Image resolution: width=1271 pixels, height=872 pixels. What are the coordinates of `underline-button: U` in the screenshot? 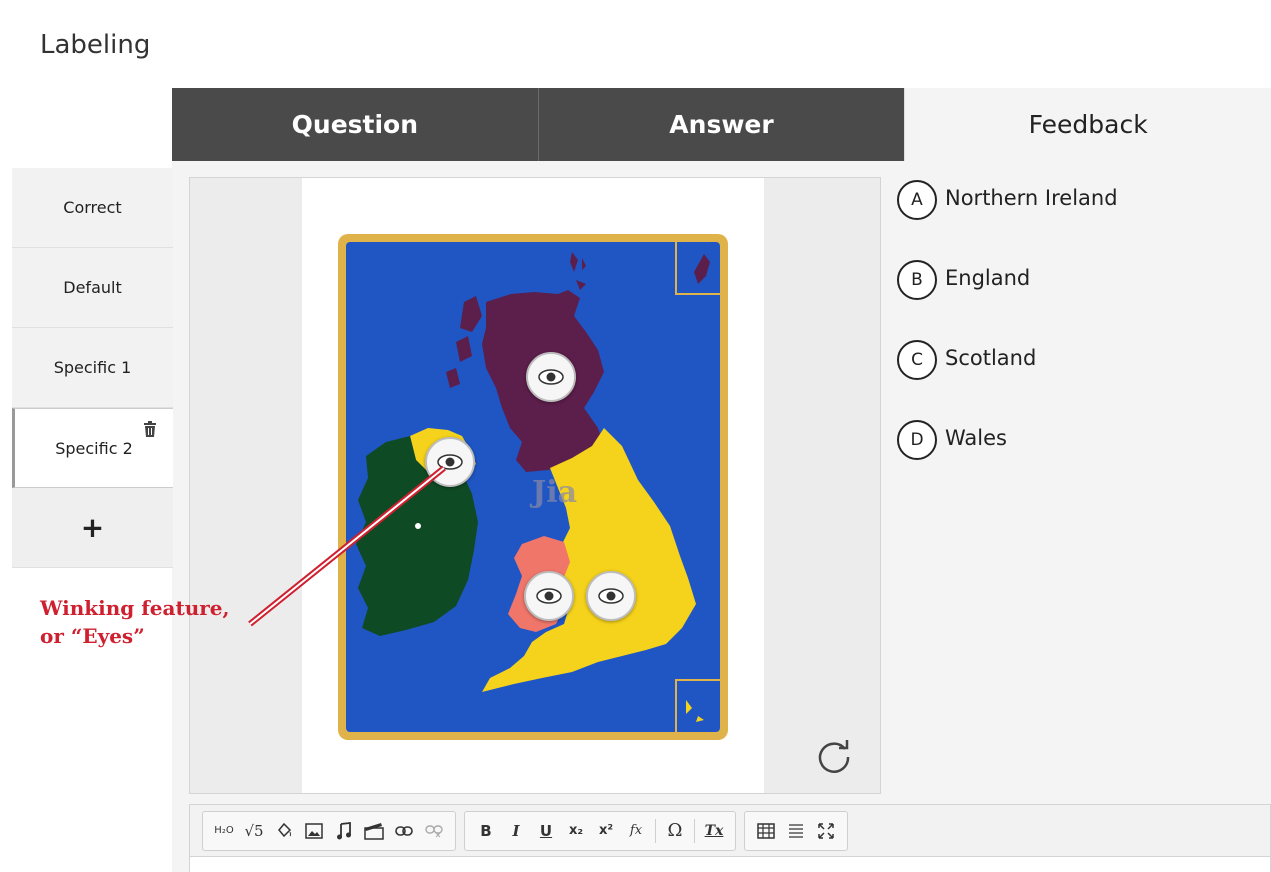 It's located at (546, 831).